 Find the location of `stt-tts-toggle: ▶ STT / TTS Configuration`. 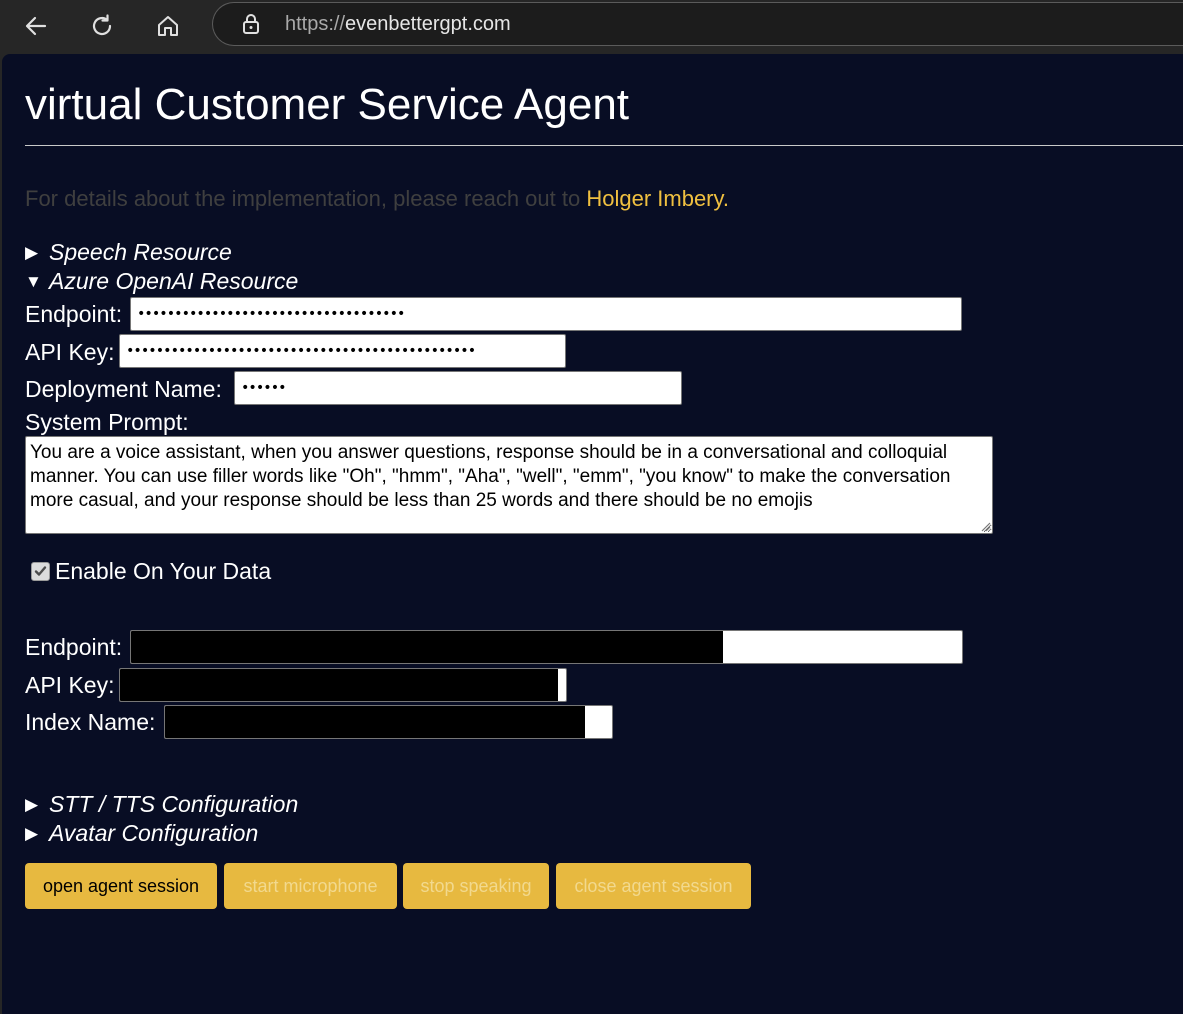

stt-tts-toggle: ▶ STT / TTS Configuration is located at coordinates (161, 804).